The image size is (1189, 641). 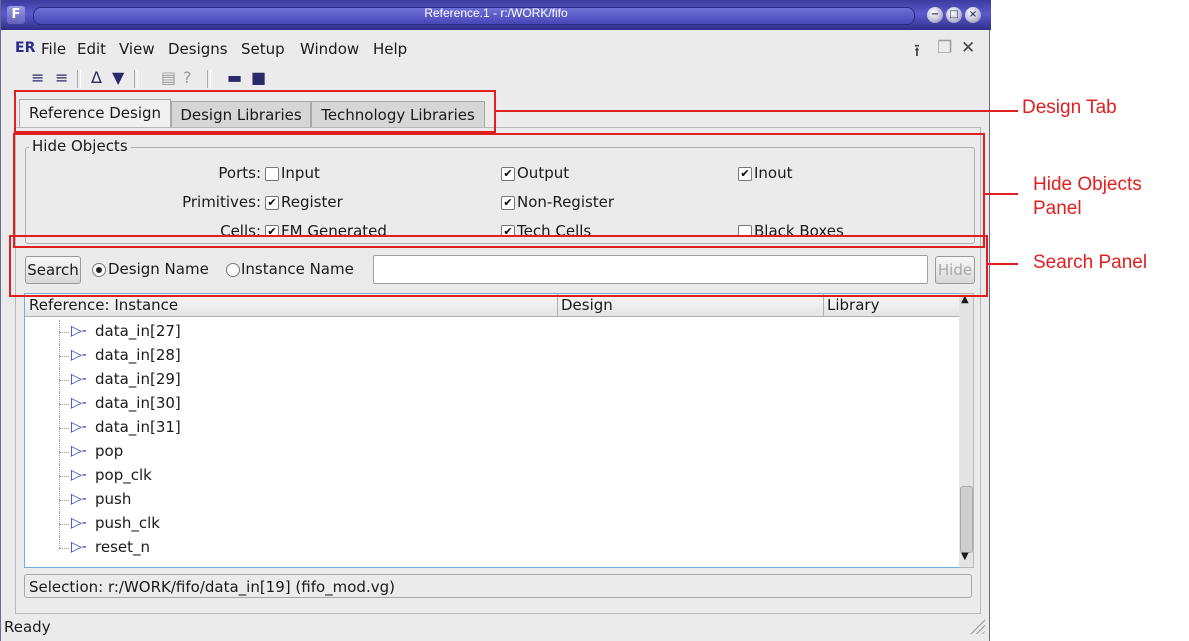 What do you see at coordinates (757, 111) in the screenshot?
I see `design-tab-leader` at bounding box center [757, 111].